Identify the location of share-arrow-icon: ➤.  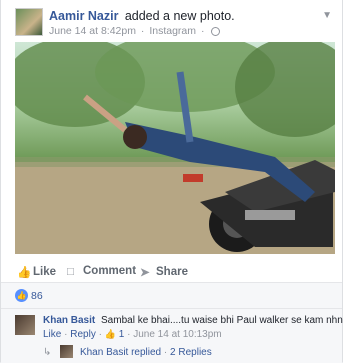
(145, 273).